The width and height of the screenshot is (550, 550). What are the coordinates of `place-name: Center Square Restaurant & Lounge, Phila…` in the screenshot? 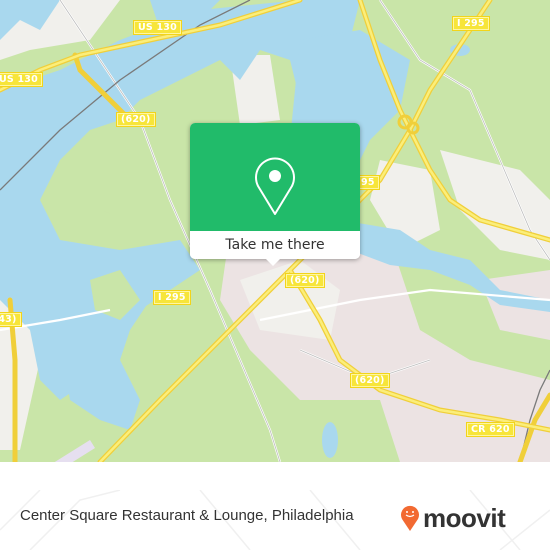 It's located at (187, 515).